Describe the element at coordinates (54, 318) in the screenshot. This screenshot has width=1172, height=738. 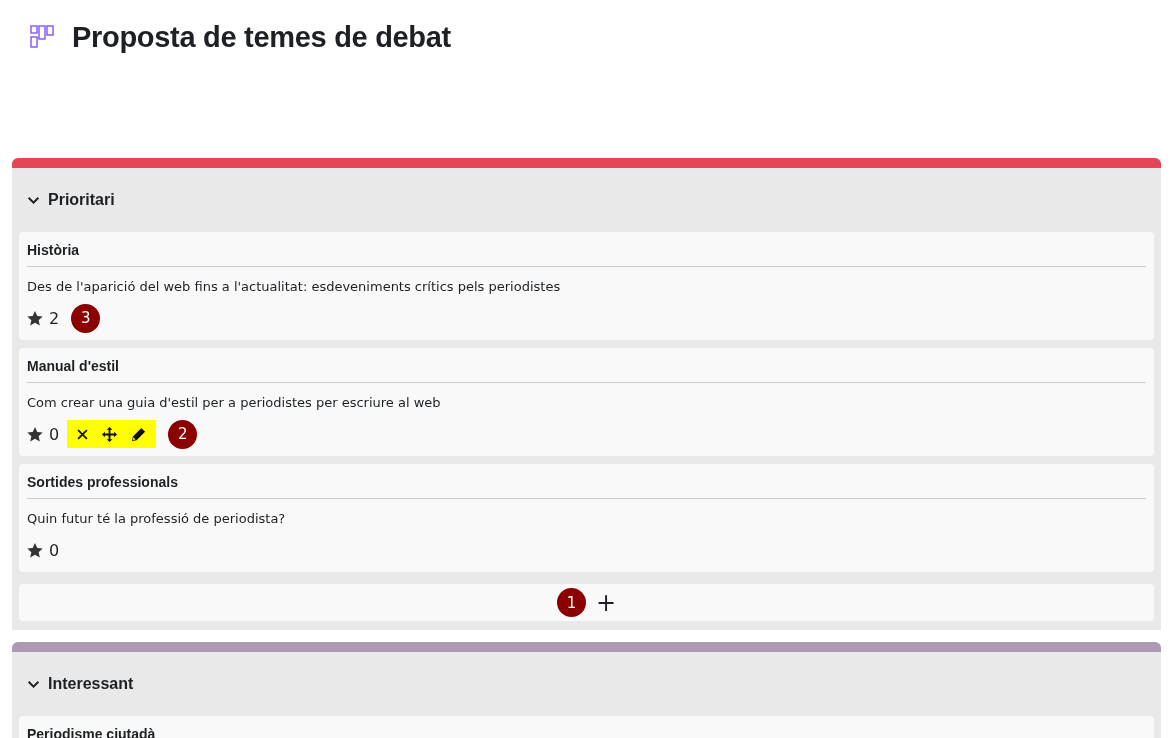
I see `vote-count: 2` at that location.